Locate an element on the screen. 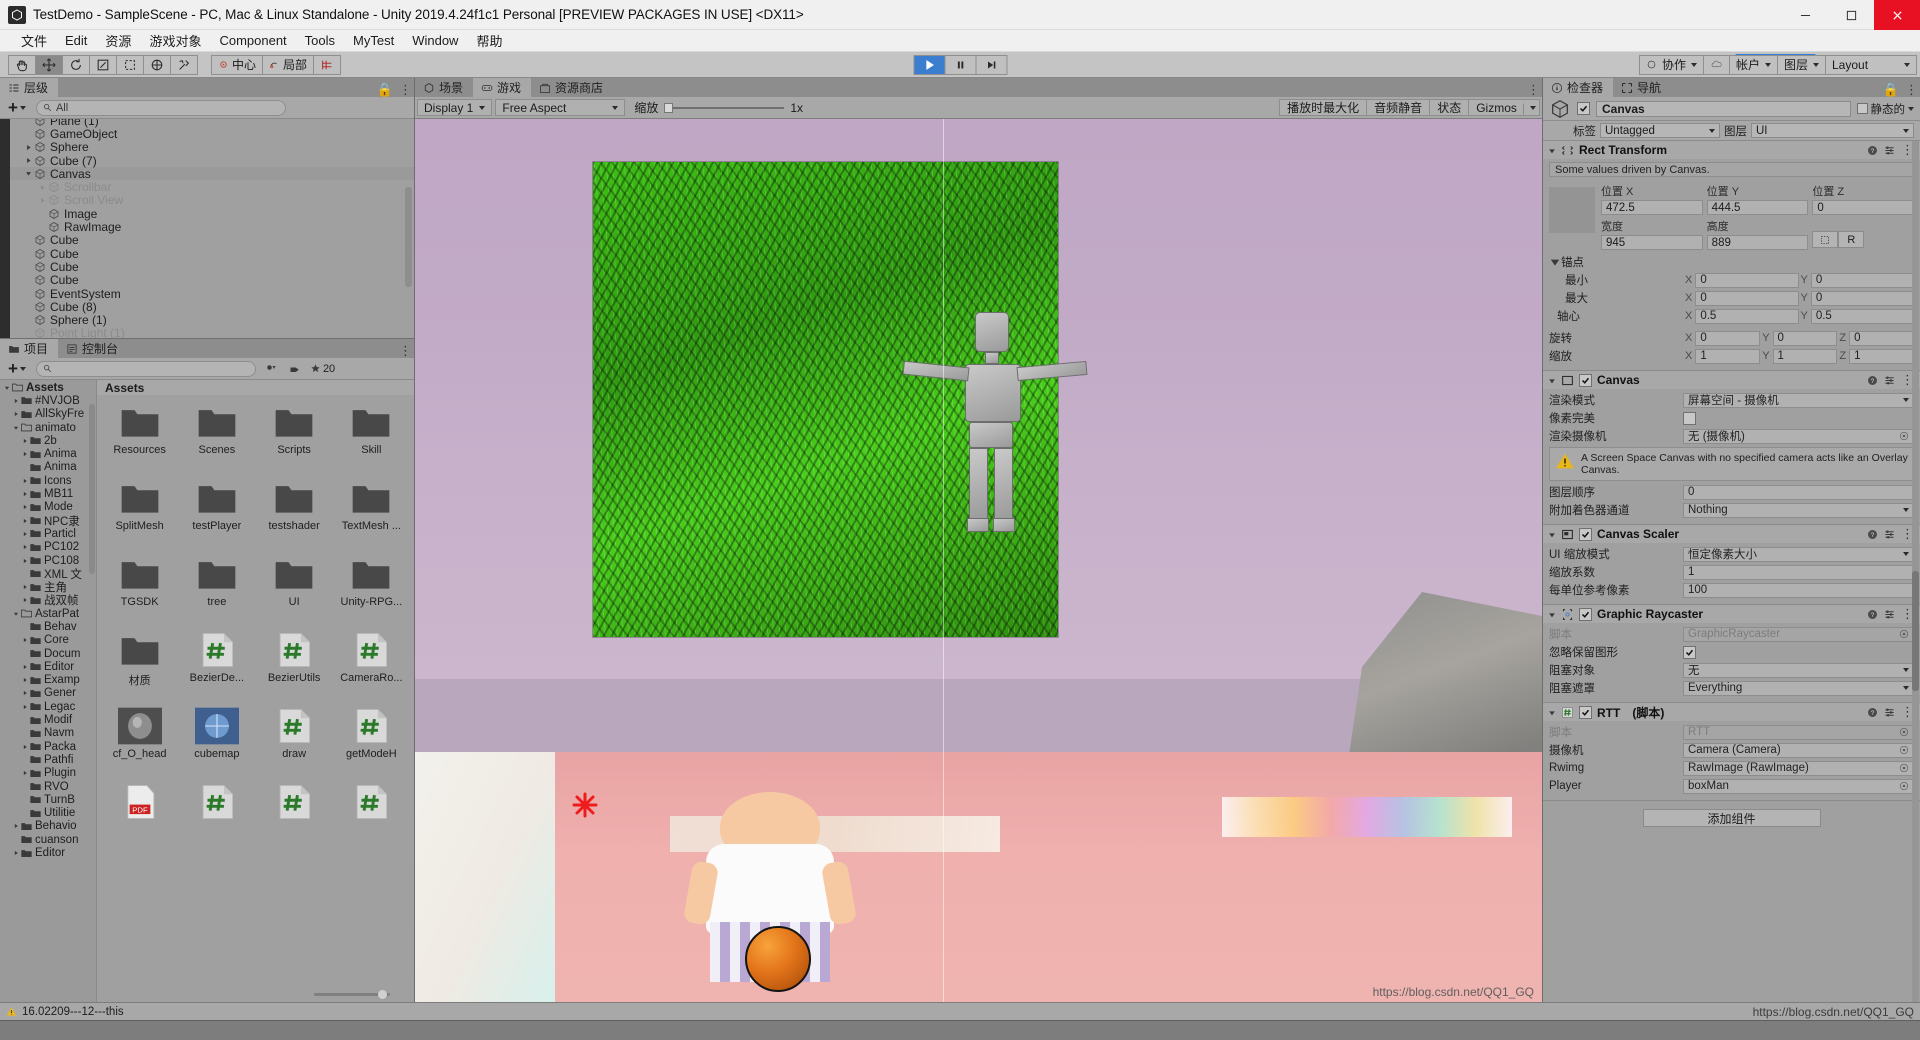 The height and width of the screenshot is (1040, 1920). project-tree-item: Behavio is located at coordinates (48, 826).